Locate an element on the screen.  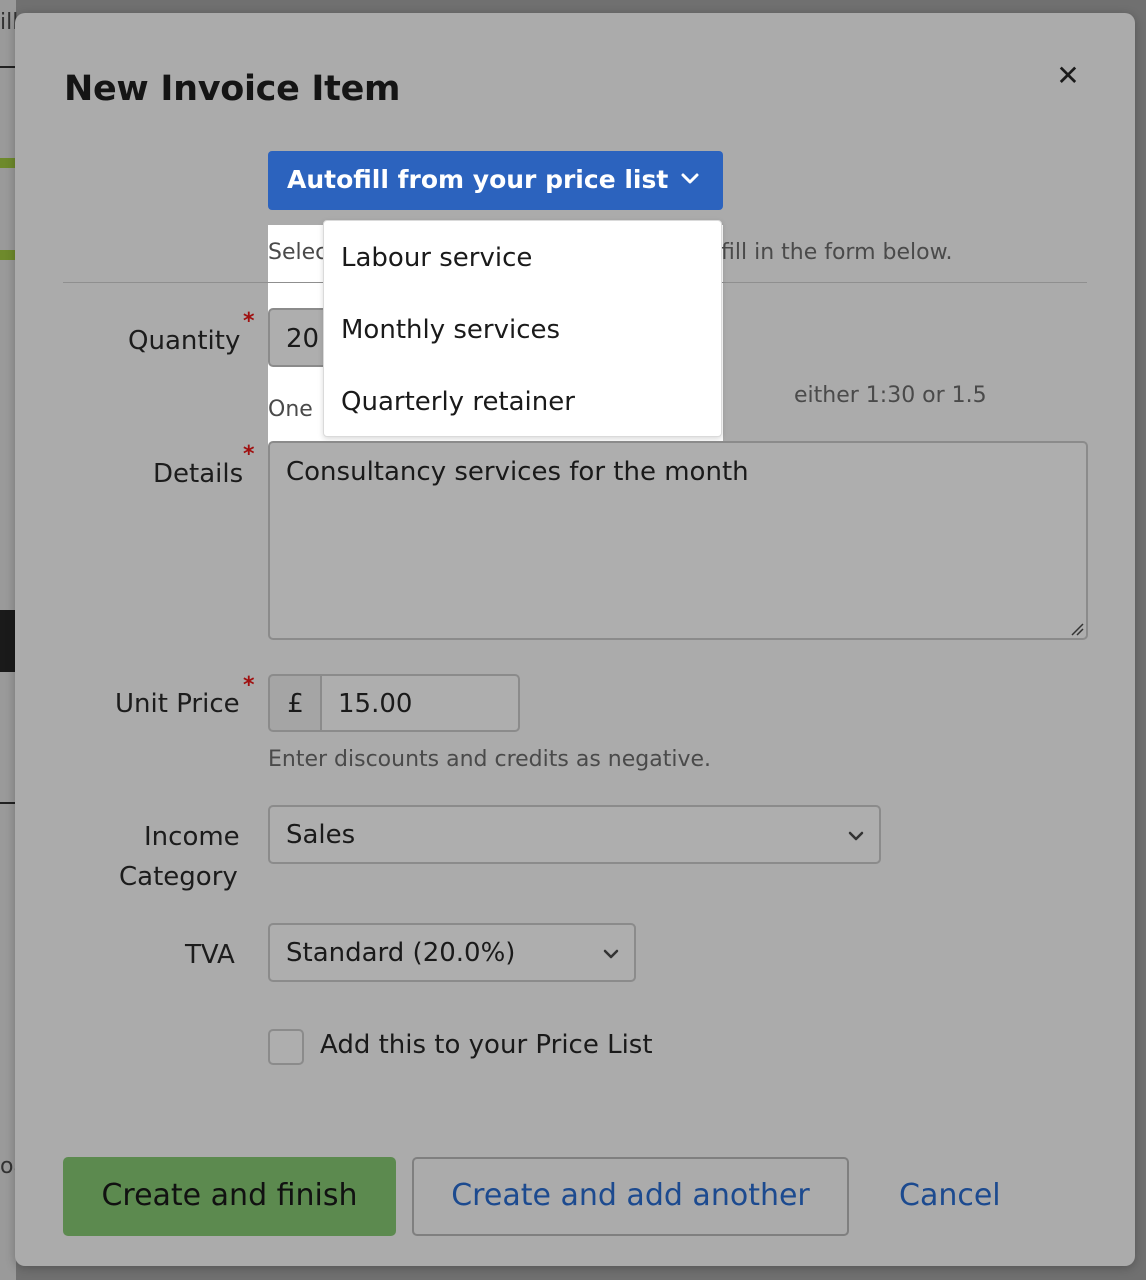
quantity-label: Quantity is located at coordinates (184, 341).